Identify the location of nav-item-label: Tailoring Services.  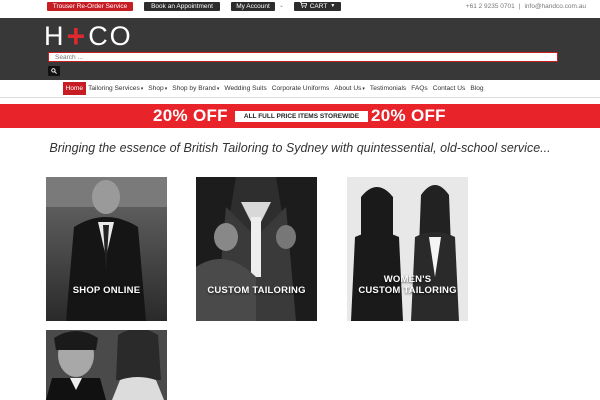
(114, 88).